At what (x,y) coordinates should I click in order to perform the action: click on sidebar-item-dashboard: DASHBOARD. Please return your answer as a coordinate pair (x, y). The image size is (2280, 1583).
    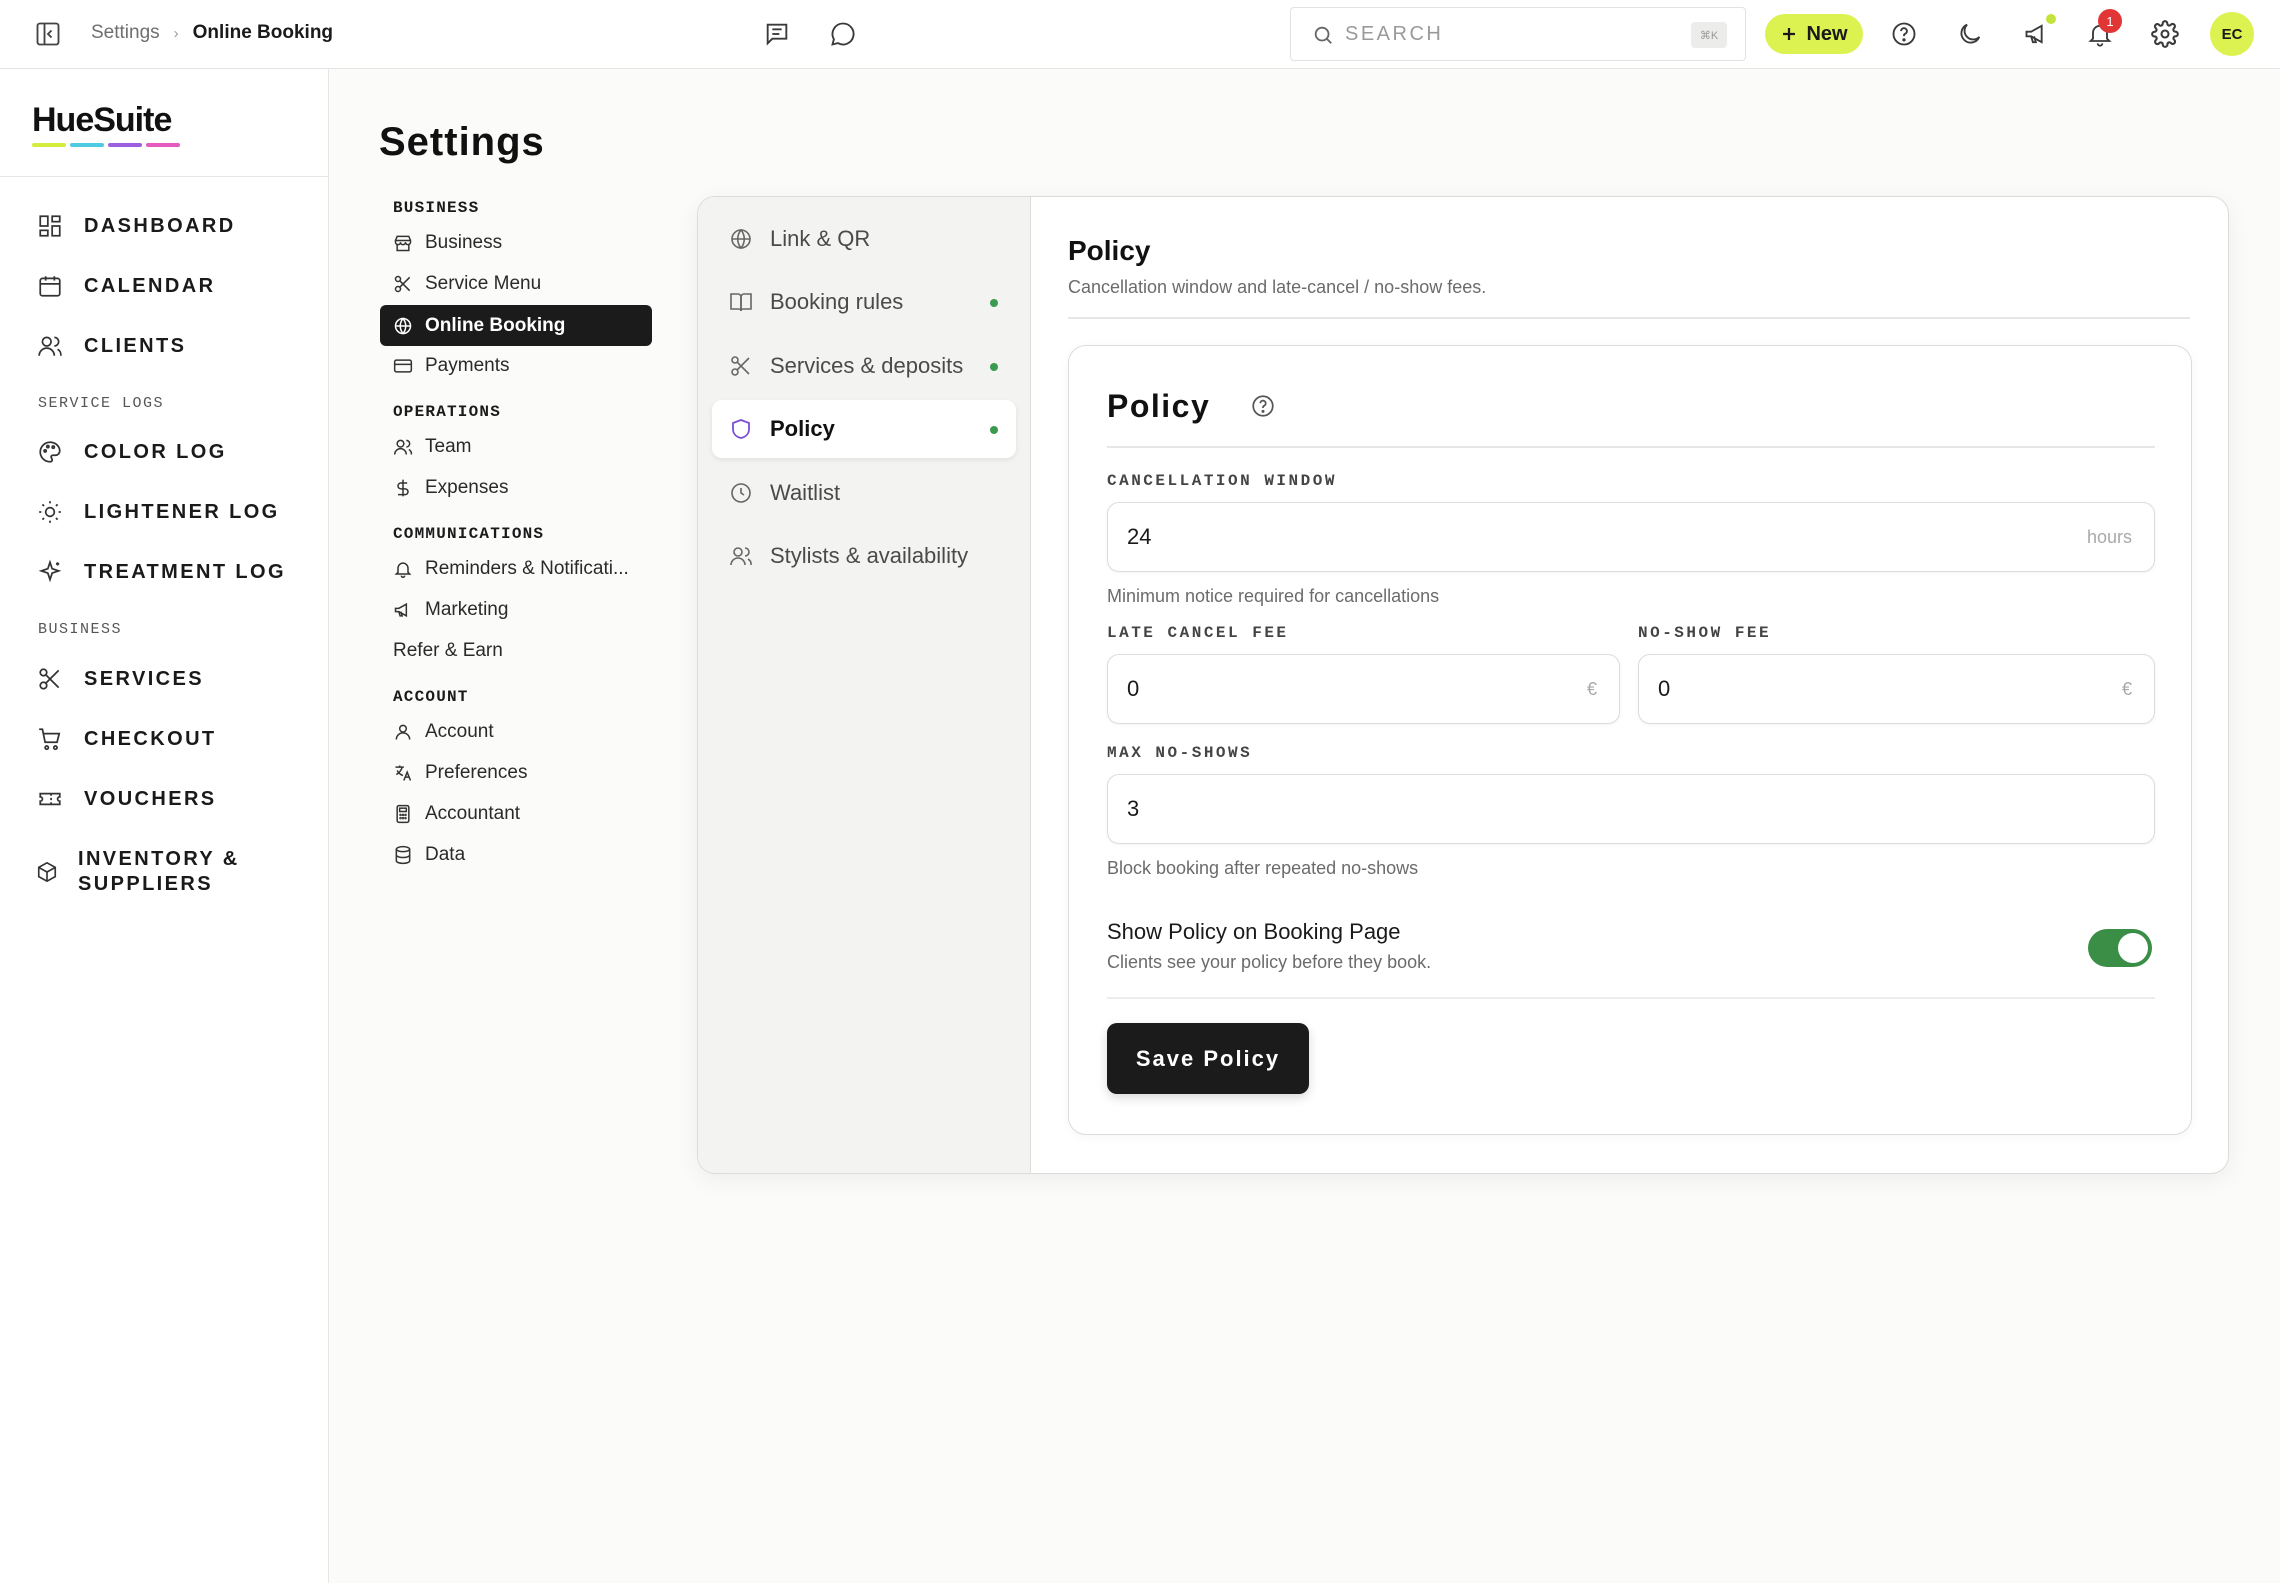
    Looking at the image, I should click on (136, 226).